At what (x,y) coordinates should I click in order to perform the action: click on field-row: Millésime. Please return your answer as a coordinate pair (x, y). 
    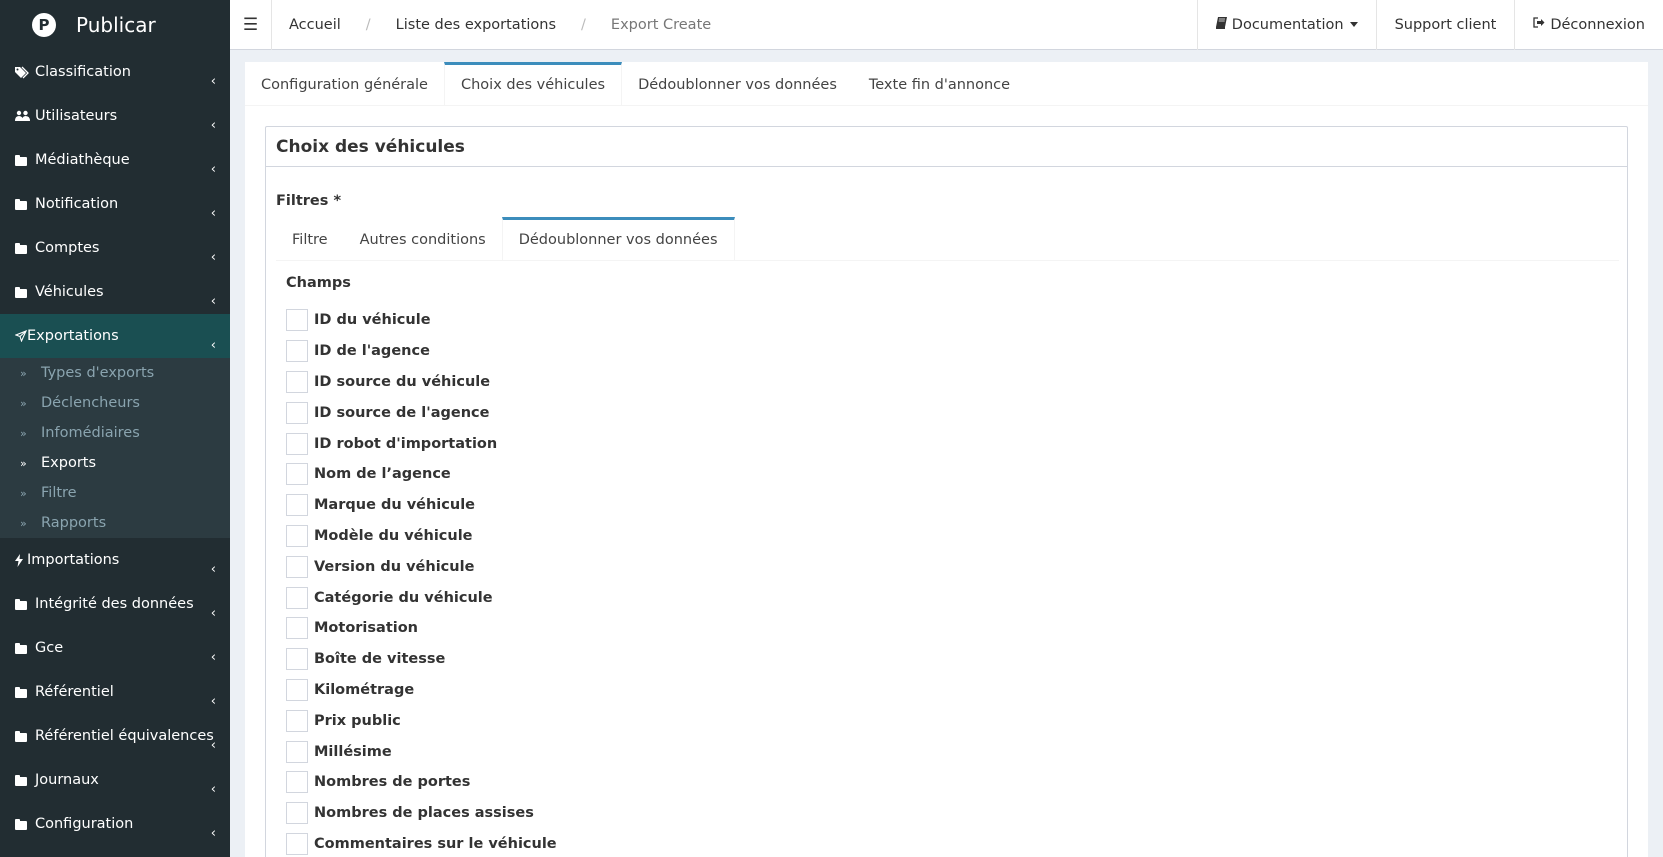
    Looking at the image, I should click on (421, 751).